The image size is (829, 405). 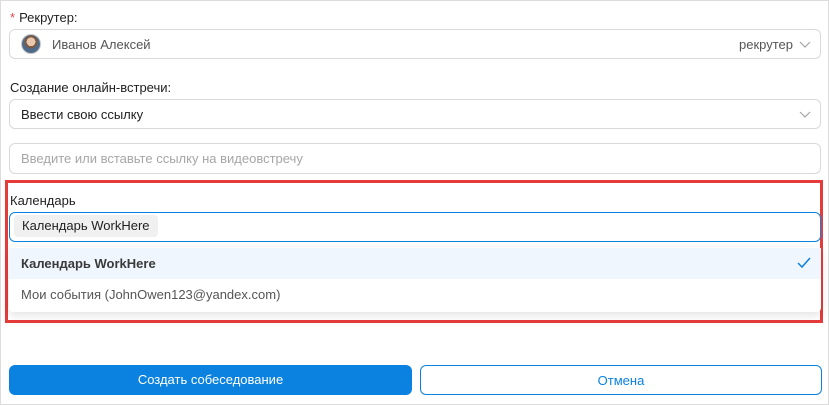 What do you see at coordinates (82, 114) in the screenshot?
I see `meeting-selected-value: Ввести свою ссылку` at bounding box center [82, 114].